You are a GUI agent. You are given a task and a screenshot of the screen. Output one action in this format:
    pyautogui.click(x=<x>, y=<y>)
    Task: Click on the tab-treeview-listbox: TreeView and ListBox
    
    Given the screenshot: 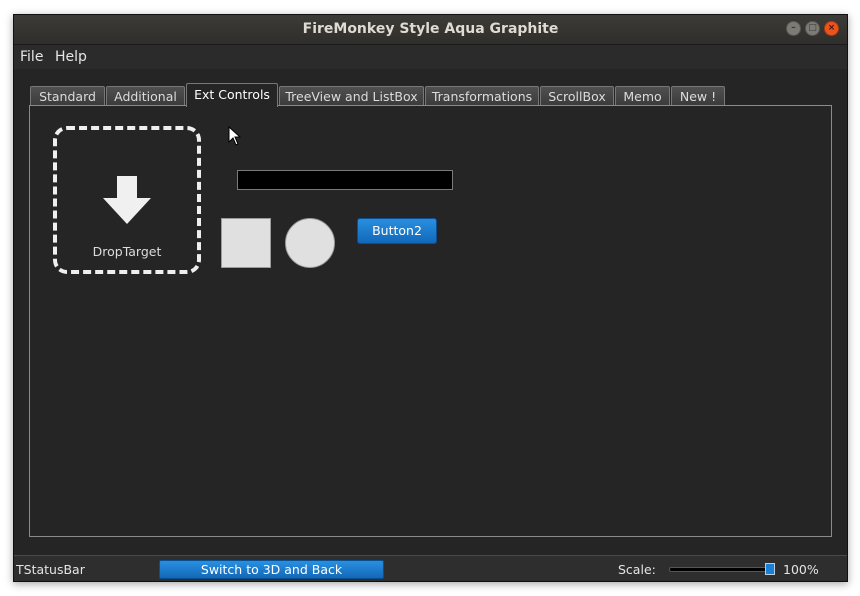 What is the action you would take?
    pyautogui.click(x=351, y=96)
    